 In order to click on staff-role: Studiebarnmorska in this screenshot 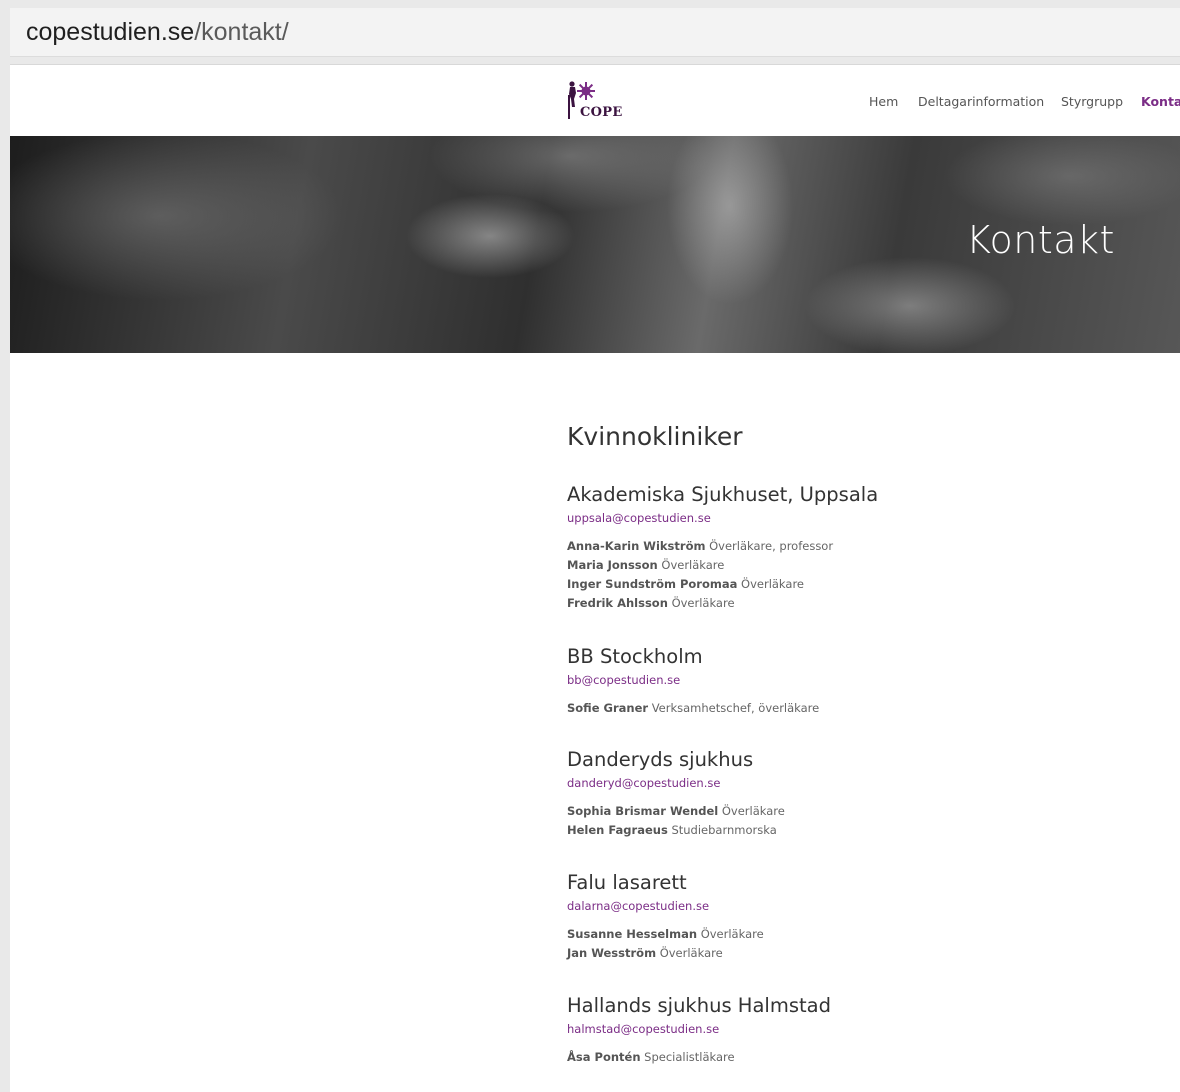, I will do `click(724, 830)`.